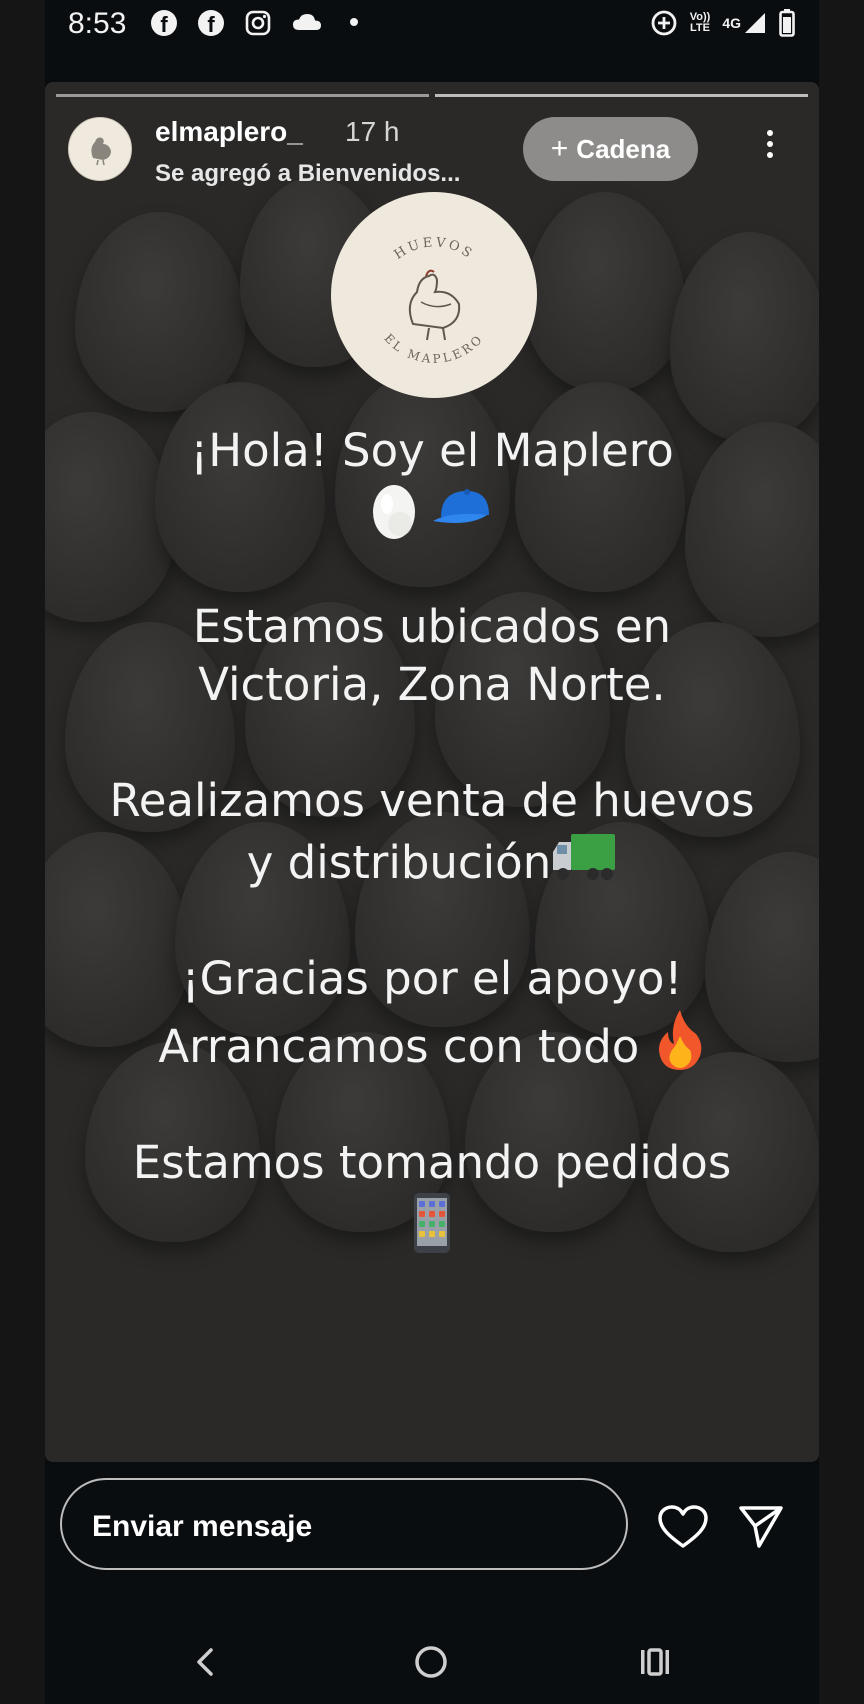  Describe the element at coordinates (432, 626) in the screenshot. I see `location-line-1: Estamos ubicados en` at that location.